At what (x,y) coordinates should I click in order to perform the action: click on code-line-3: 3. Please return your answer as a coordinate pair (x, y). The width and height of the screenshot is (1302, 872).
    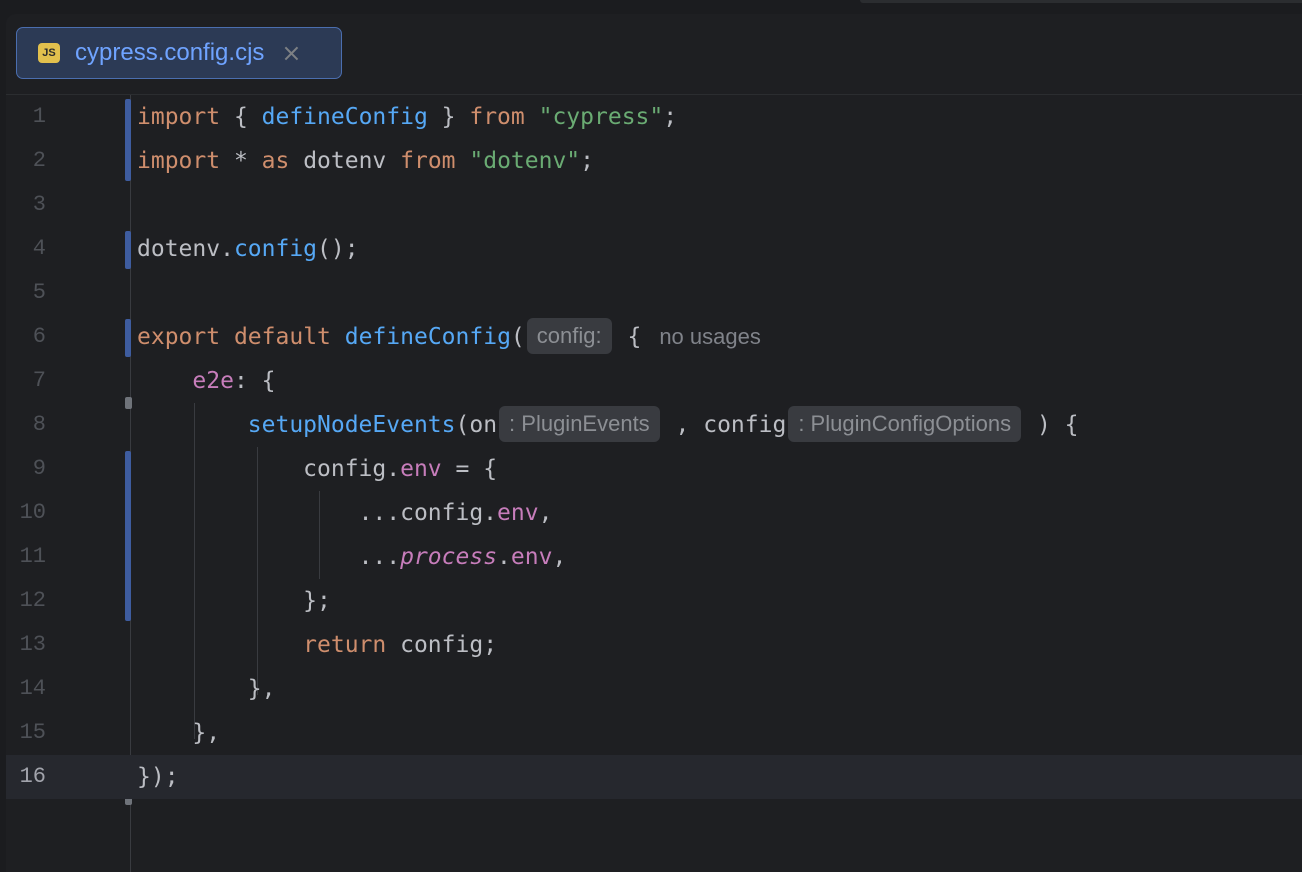
    Looking at the image, I should click on (654, 205).